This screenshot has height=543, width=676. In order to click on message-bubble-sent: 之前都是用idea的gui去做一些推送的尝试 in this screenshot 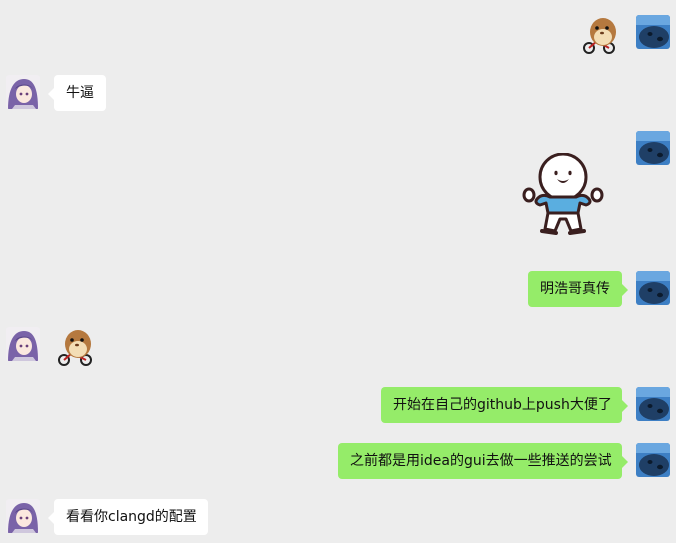, I will do `click(483, 461)`.